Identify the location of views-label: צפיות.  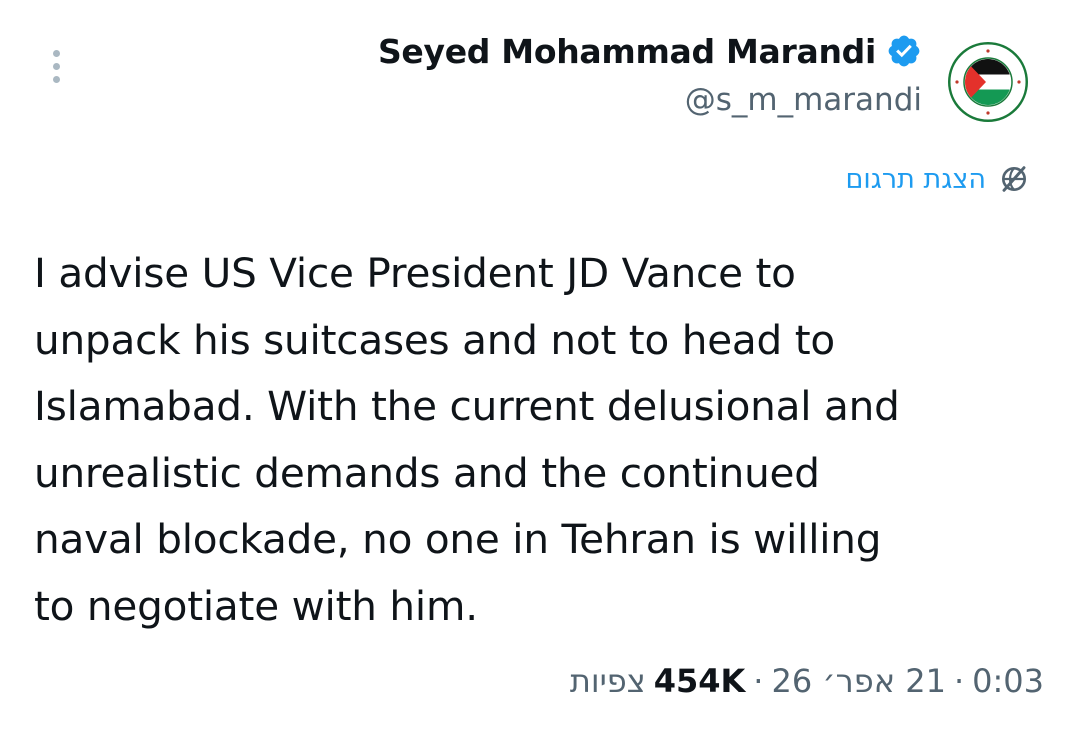
(607, 681).